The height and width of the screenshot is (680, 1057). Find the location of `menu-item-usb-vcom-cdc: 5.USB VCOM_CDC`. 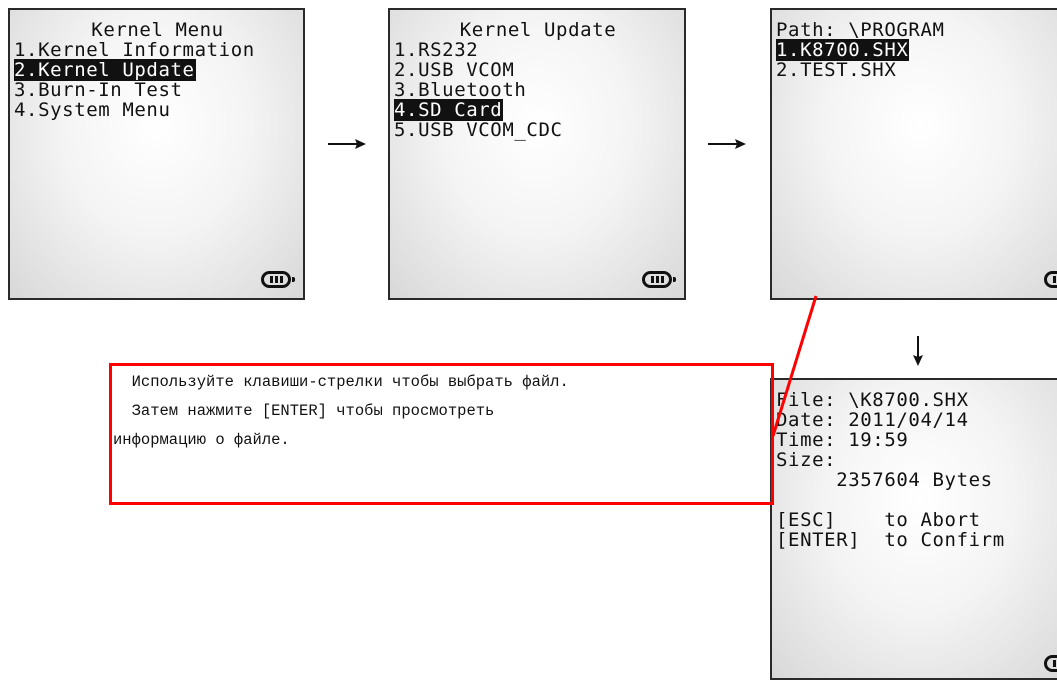

menu-item-usb-vcom-cdc: 5.USB VCOM_CDC is located at coordinates (538, 130).